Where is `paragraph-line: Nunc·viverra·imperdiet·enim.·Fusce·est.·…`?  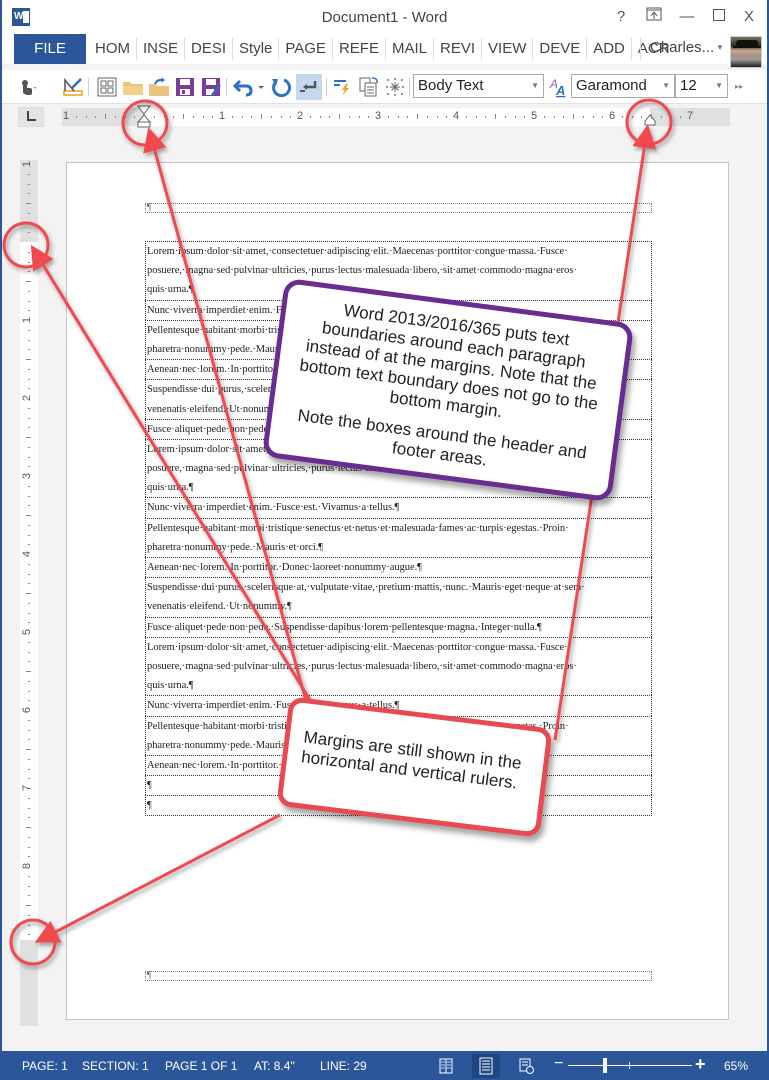 paragraph-line: Nunc·viverra·imperdiet·enim.·Fusce·est.·… is located at coordinates (273, 706).